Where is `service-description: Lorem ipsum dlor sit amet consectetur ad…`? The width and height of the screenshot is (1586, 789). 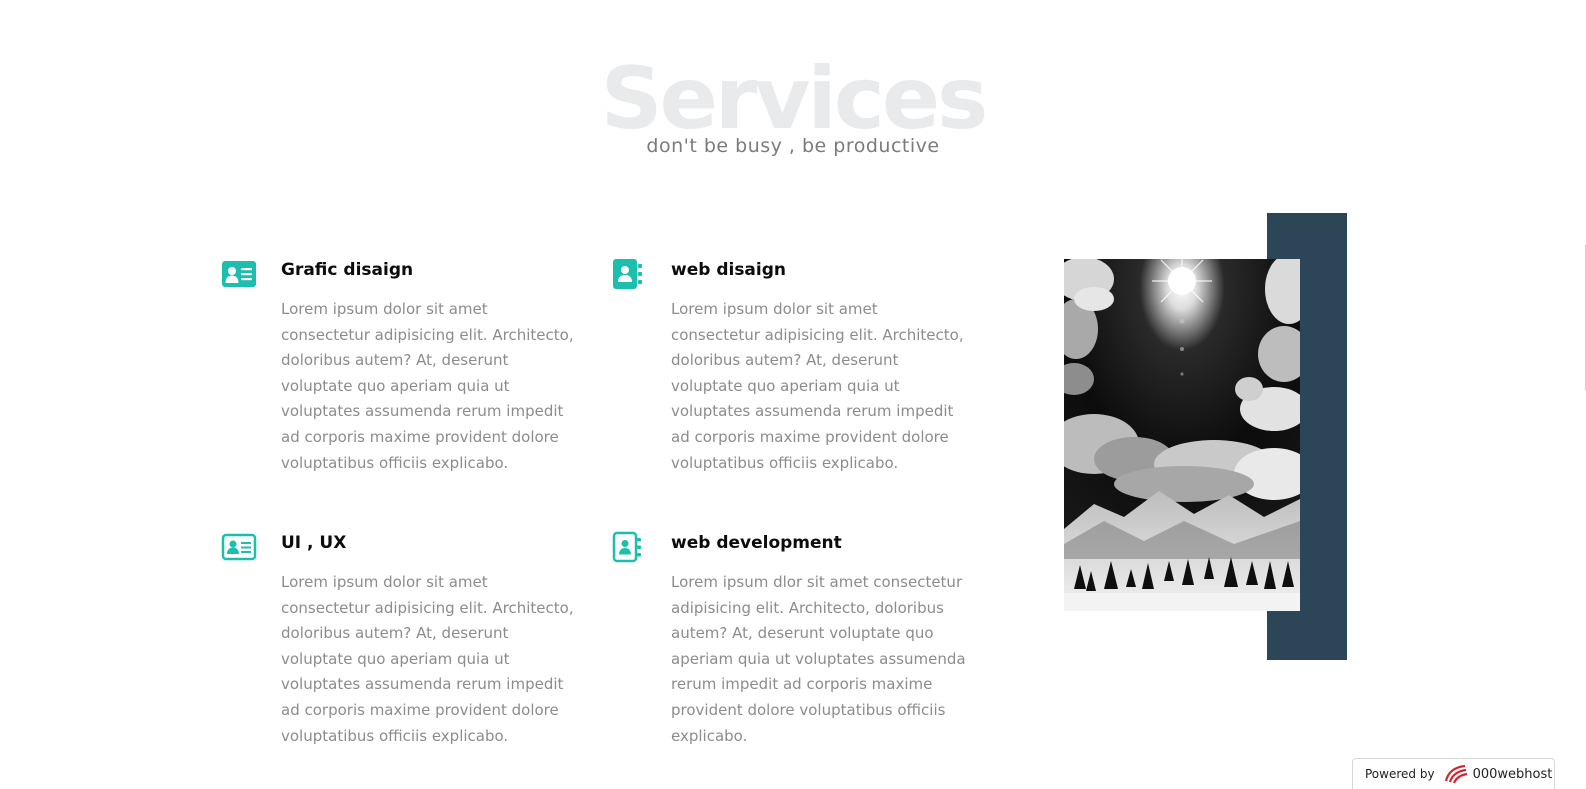 service-description: Lorem ipsum dlor sit amet consectetur ad… is located at coordinates (818, 659).